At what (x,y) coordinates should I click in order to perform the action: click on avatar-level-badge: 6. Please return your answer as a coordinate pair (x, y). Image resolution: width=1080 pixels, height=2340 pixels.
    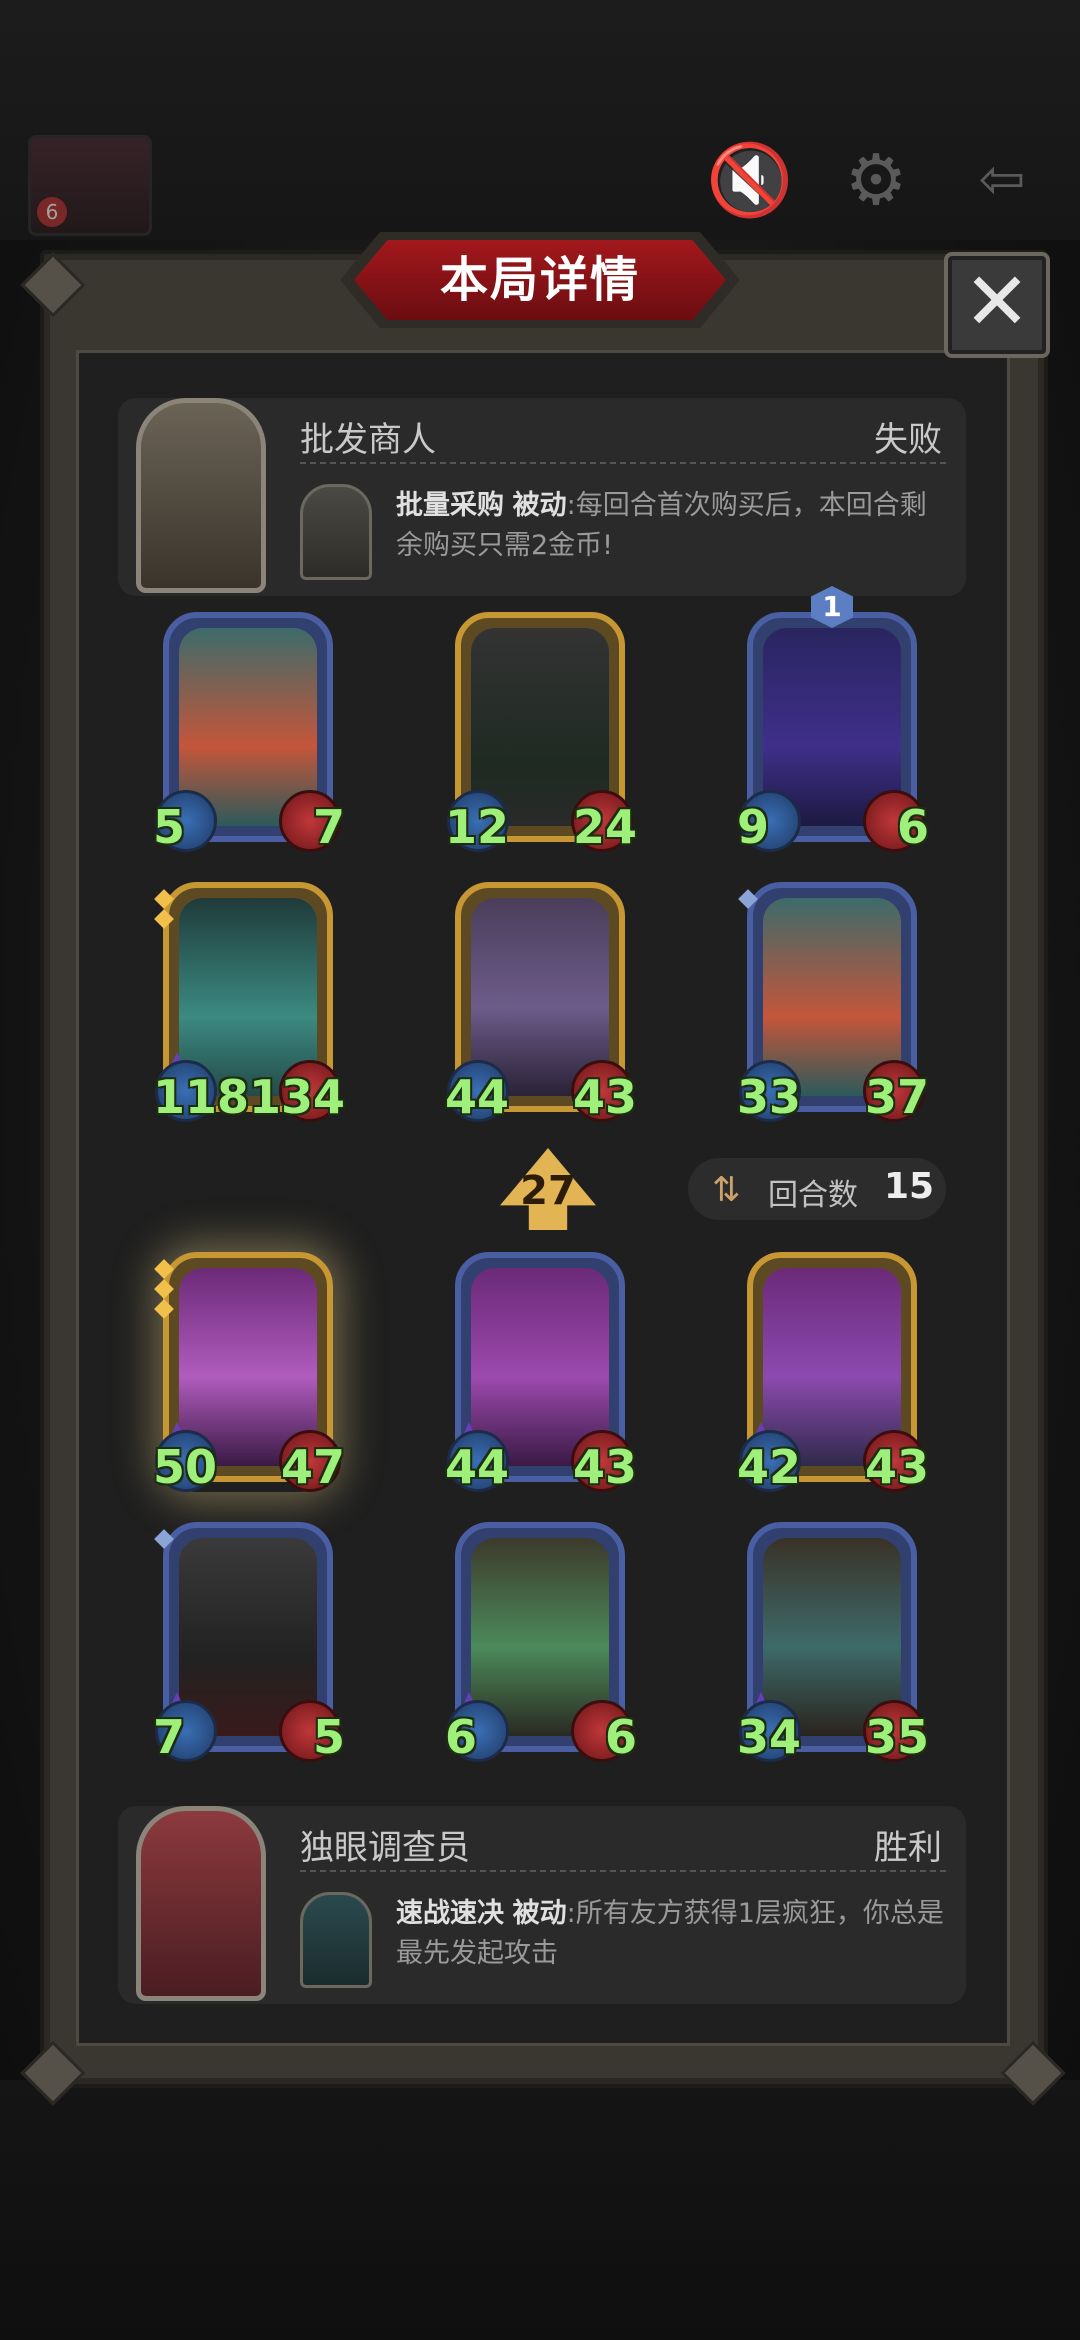
    Looking at the image, I should click on (52, 212).